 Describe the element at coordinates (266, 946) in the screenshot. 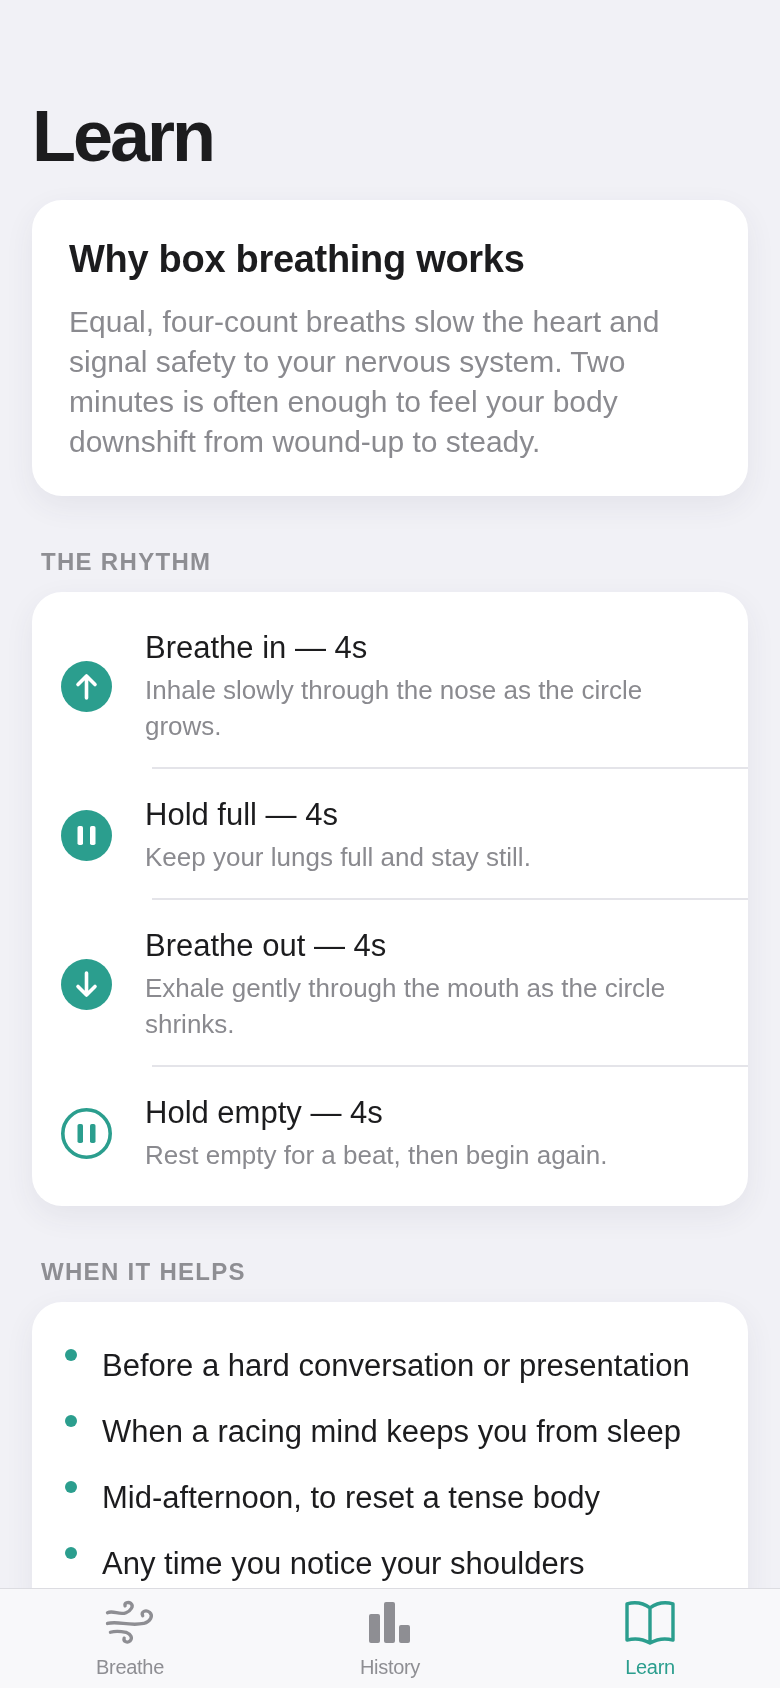

I see `step-title: Breathe out — 4s` at that location.